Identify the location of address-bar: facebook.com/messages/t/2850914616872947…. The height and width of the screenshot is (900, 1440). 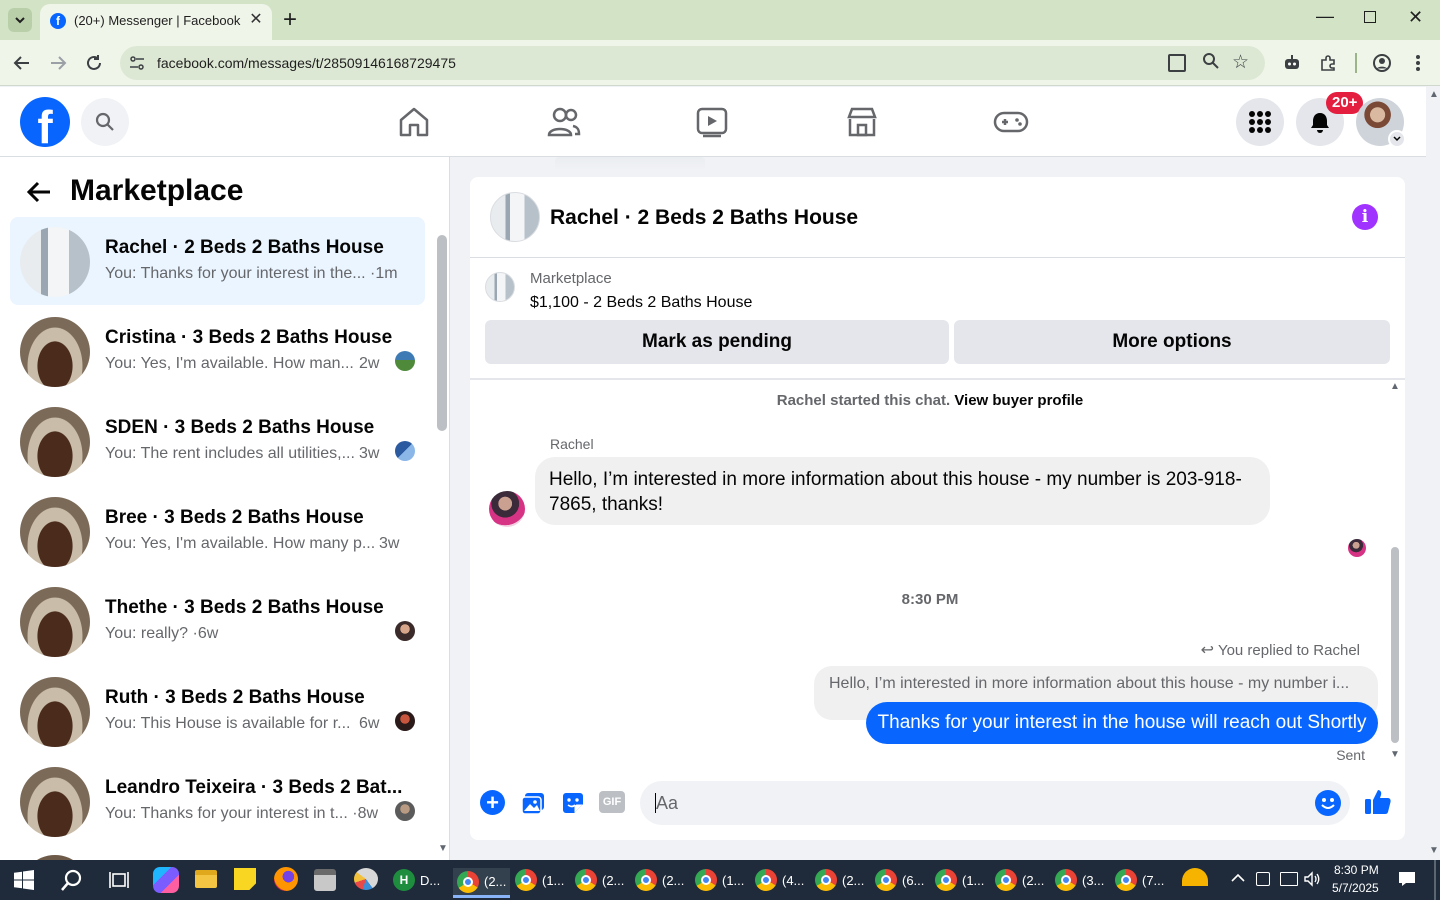
(692, 63).